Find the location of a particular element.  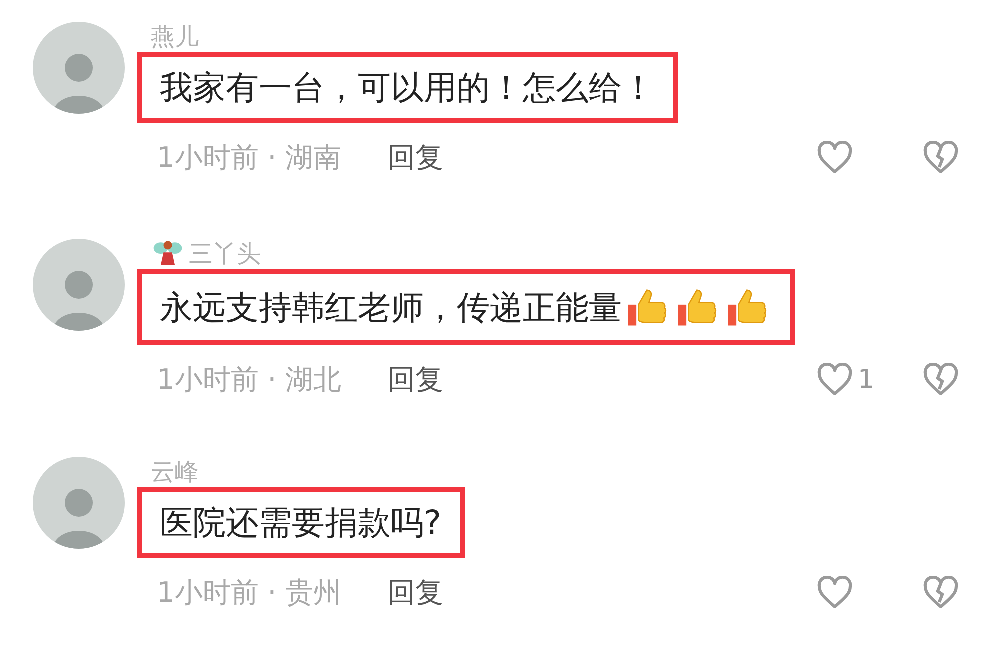

comment-meta: 1小时前 · 湖北 is located at coordinates (249, 380).